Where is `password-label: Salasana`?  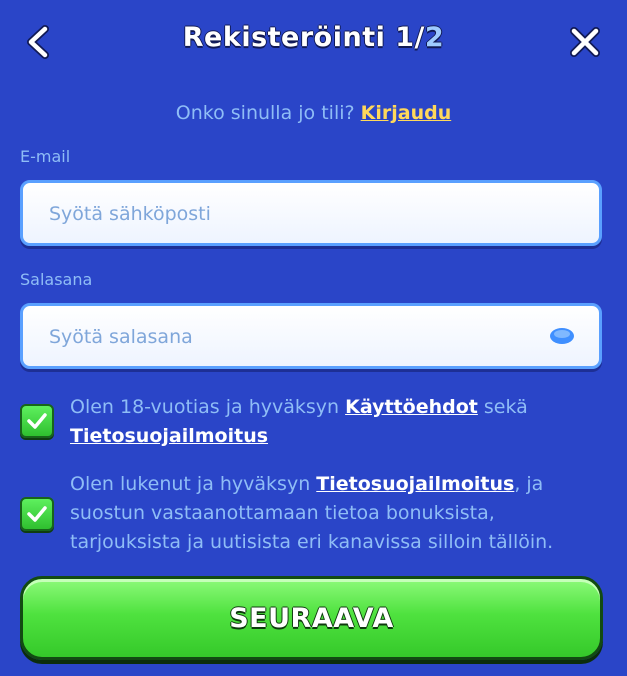
password-label: Salasana is located at coordinates (56, 279).